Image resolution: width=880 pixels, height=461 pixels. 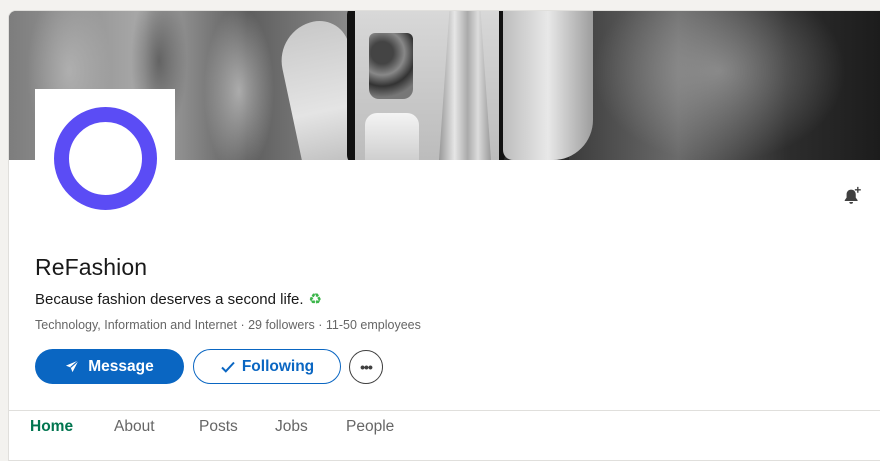 What do you see at coordinates (73, 366) in the screenshot?
I see `send-icon` at bounding box center [73, 366].